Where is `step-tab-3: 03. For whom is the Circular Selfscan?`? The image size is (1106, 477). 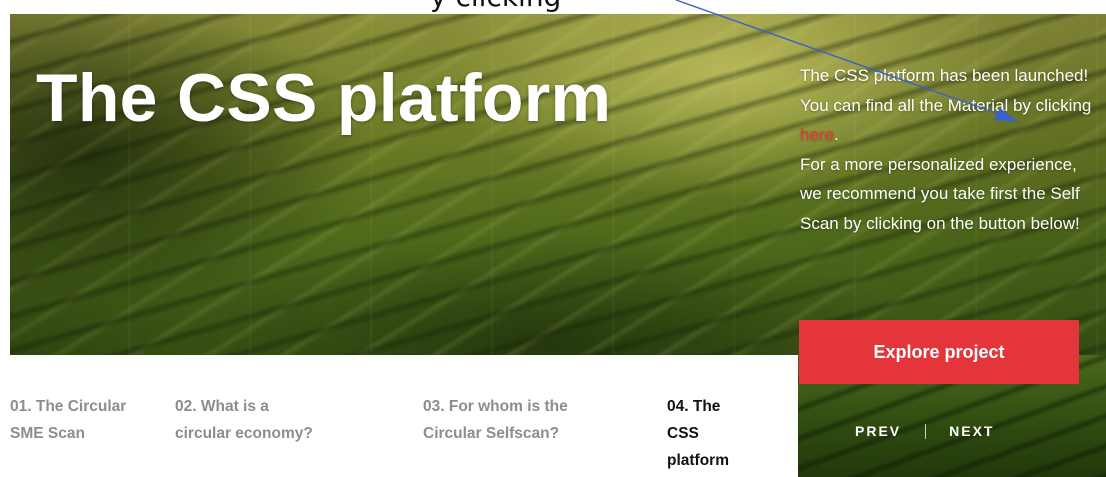
step-tab-3: 03. For whom is the Circular Selfscan? is located at coordinates (513, 420).